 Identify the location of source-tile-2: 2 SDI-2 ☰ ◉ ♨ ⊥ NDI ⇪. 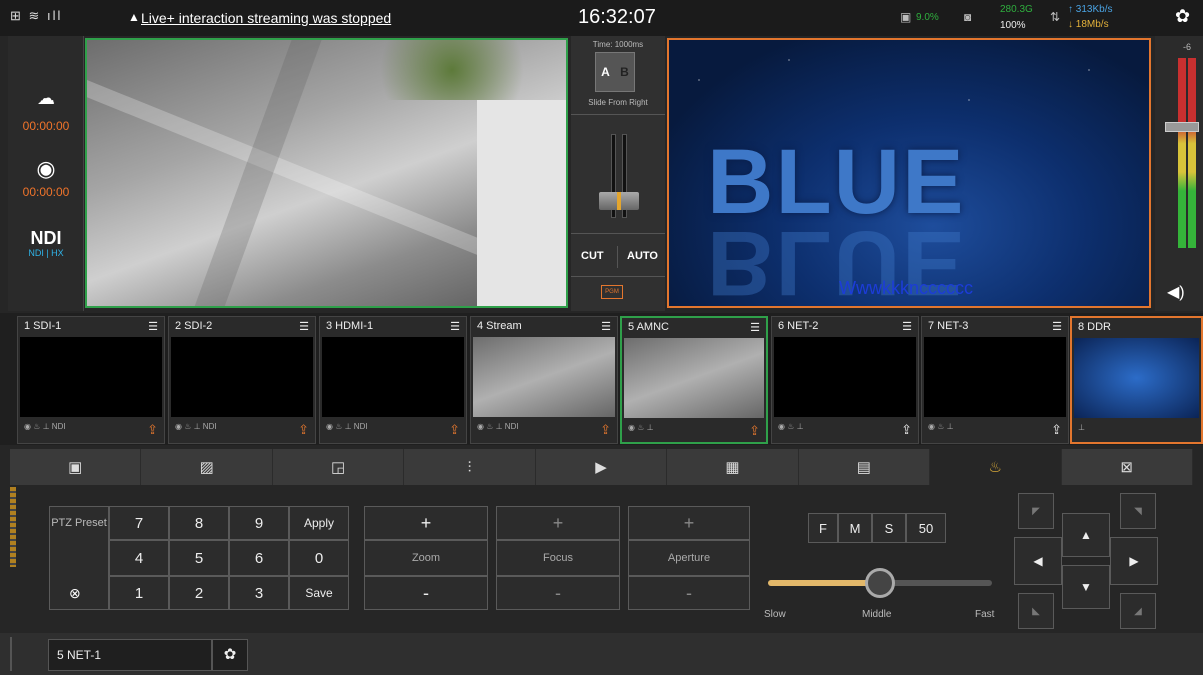
(242, 380).